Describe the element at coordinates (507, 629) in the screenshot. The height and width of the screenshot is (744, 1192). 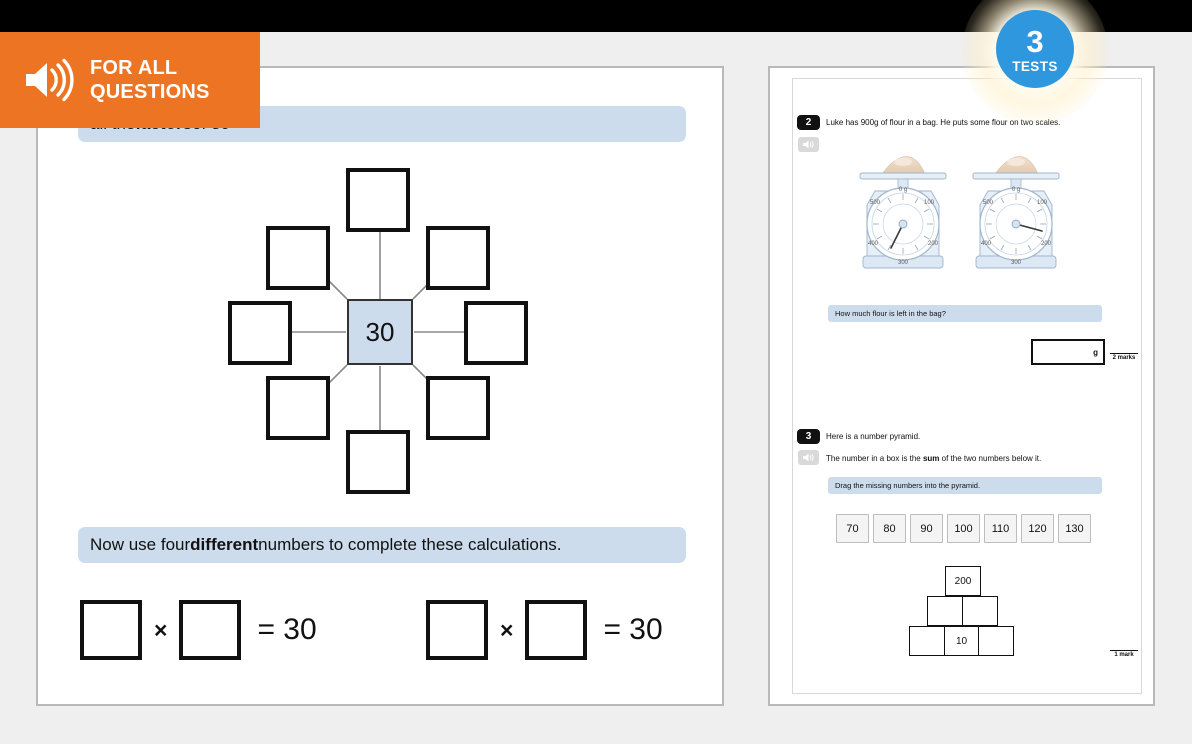
I see `calc2-multiply-symbol: ×` at that location.